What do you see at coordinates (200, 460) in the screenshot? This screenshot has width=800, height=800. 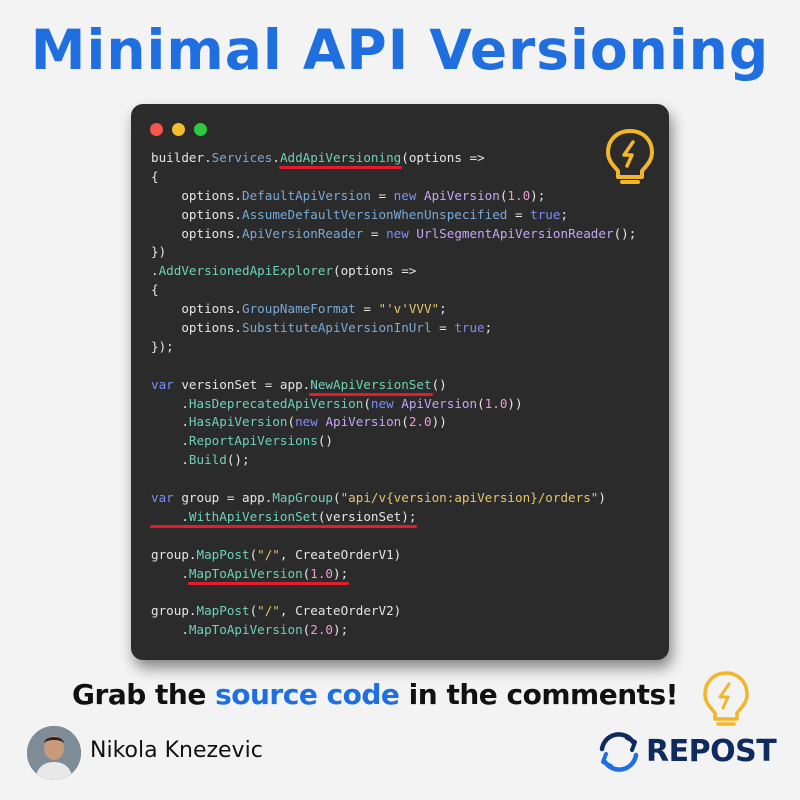 I see `code-line: .Build();` at bounding box center [200, 460].